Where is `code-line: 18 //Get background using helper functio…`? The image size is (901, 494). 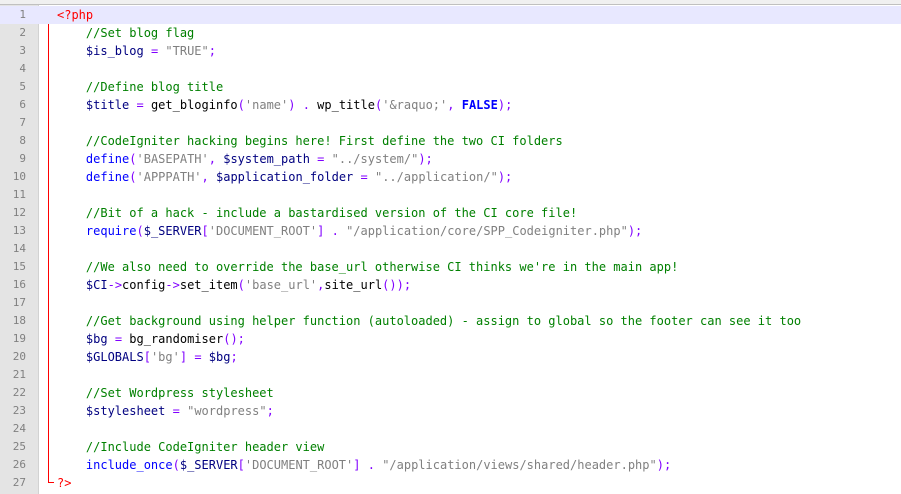 code-line: 18 //Get background using helper functio… is located at coordinates (450, 321).